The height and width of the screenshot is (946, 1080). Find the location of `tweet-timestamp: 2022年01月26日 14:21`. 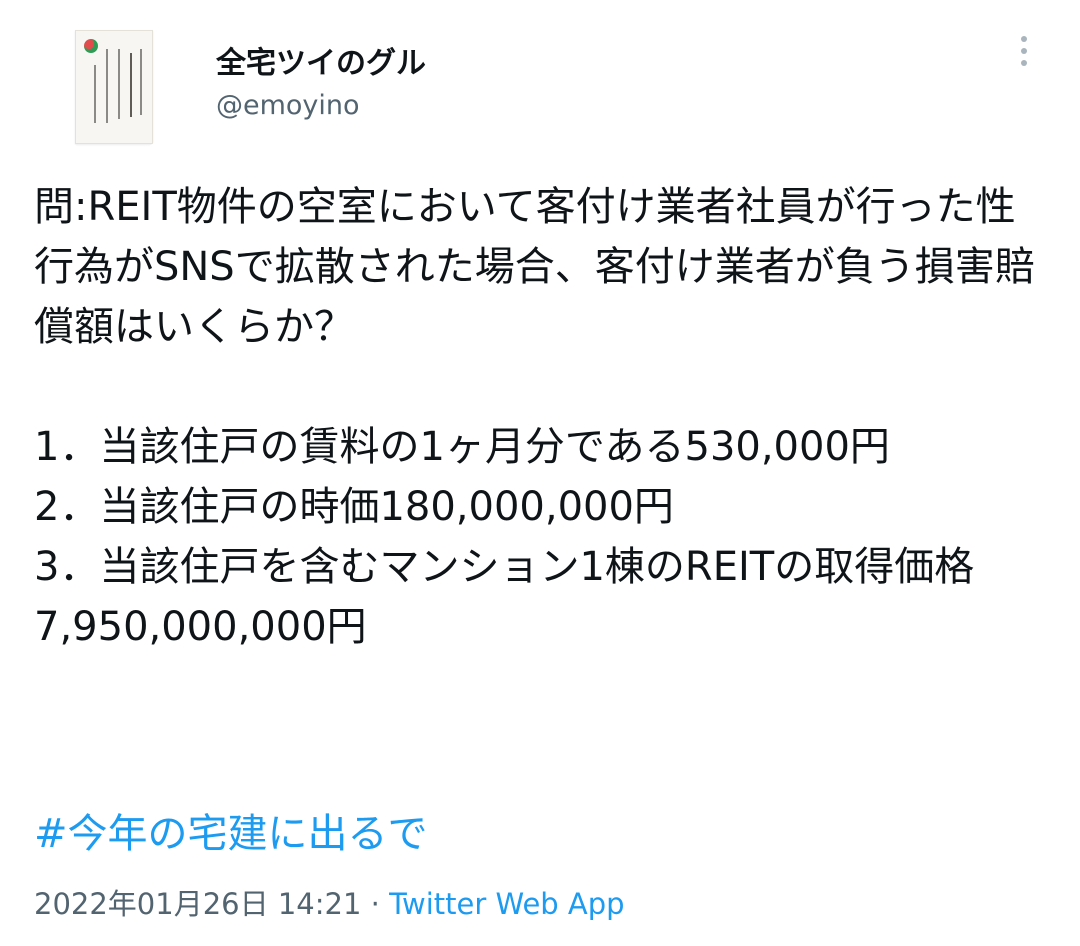

tweet-timestamp: 2022年01月26日 14:21 is located at coordinates (197, 904).